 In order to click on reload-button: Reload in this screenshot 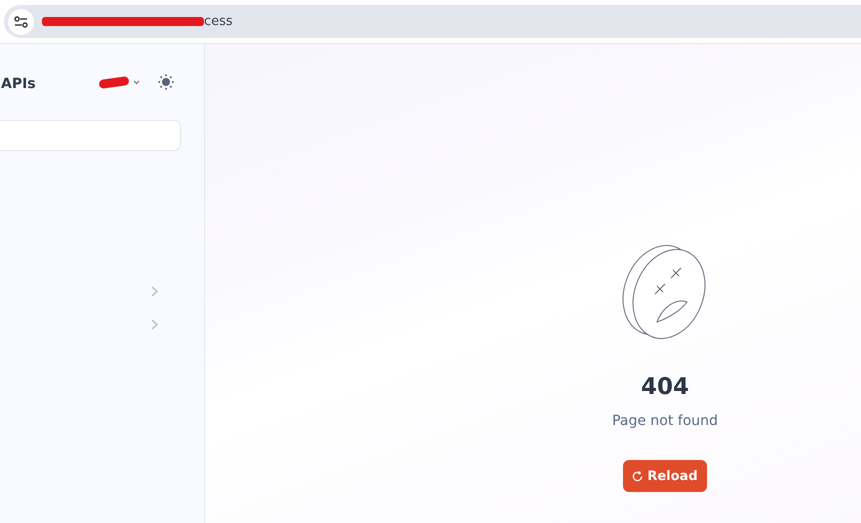, I will do `click(665, 476)`.